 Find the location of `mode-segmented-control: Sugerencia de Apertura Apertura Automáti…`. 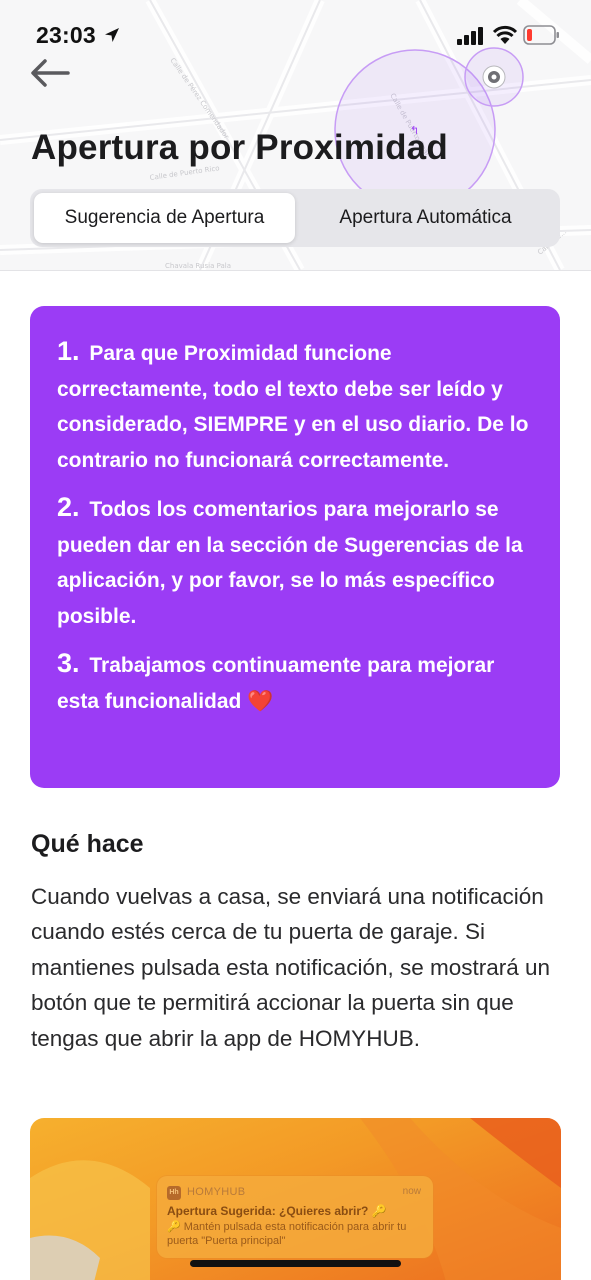

mode-segmented-control: Sugerencia de Apertura Apertura Automáti… is located at coordinates (295, 218).